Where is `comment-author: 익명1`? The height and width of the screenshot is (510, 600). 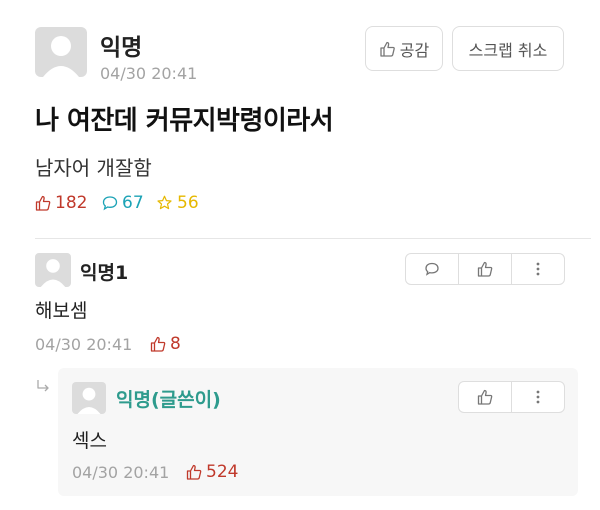
comment-author: 익명1 is located at coordinates (104, 273).